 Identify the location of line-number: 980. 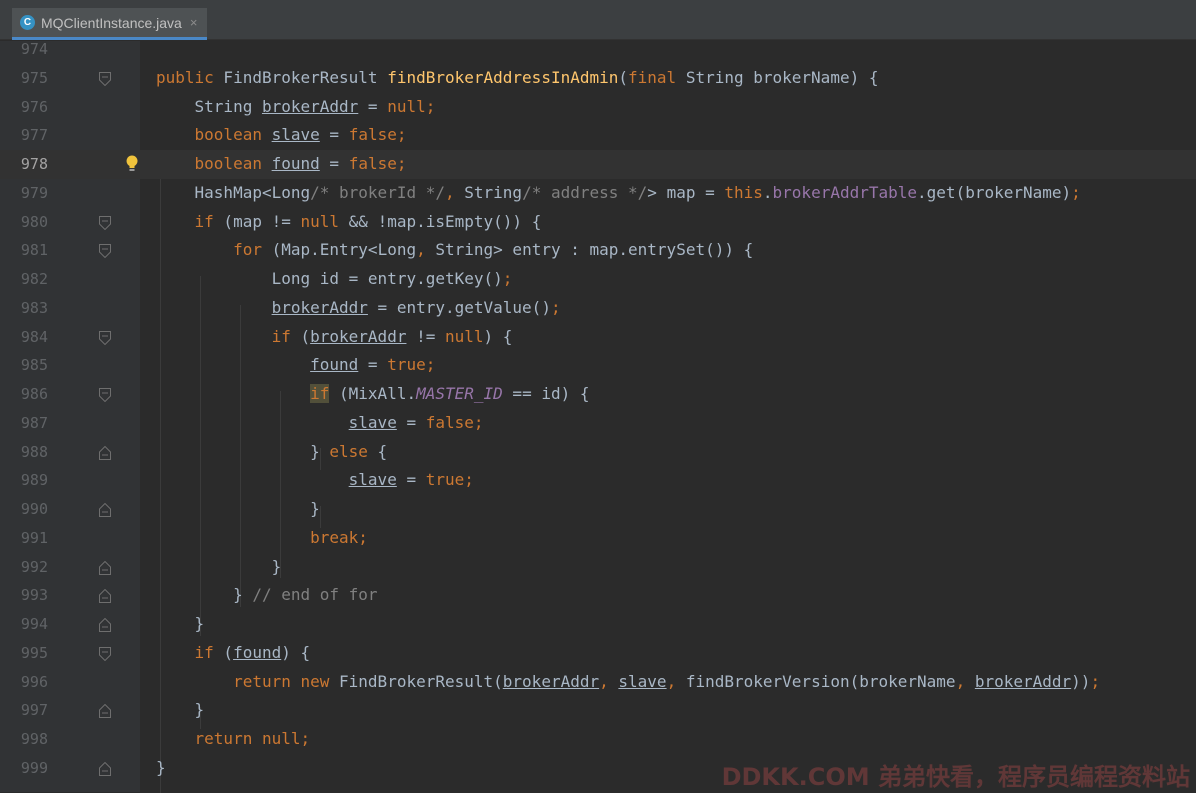
(34, 221).